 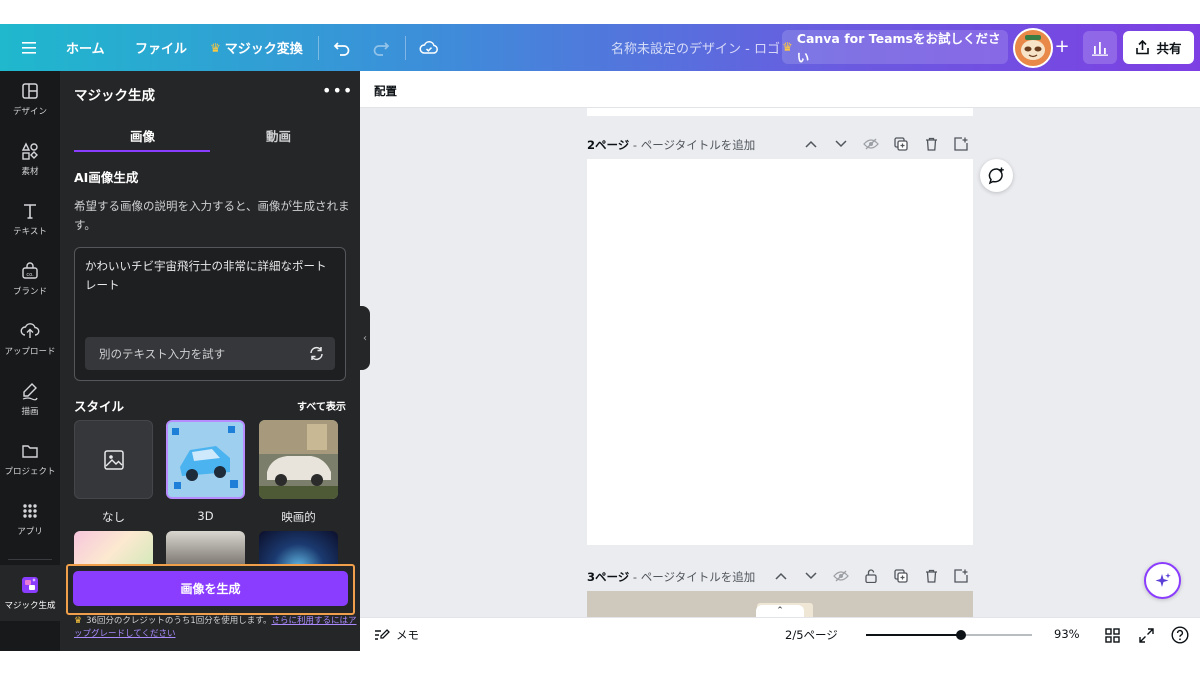 What do you see at coordinates (385, 91) in the screenshot?
I see `arrange-button: 配置` at bounding box center [385, 91].